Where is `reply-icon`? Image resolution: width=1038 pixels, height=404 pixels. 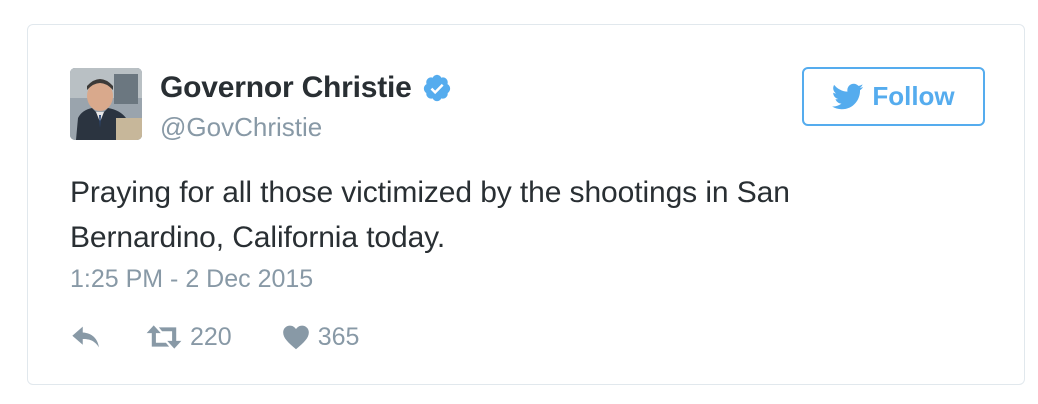 reply-icon is located at coordinates (85, 337).